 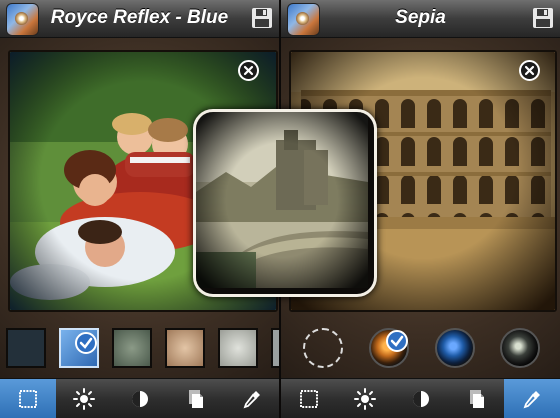 I want to click on frame-selector-strip, so click(x=139, y=348).